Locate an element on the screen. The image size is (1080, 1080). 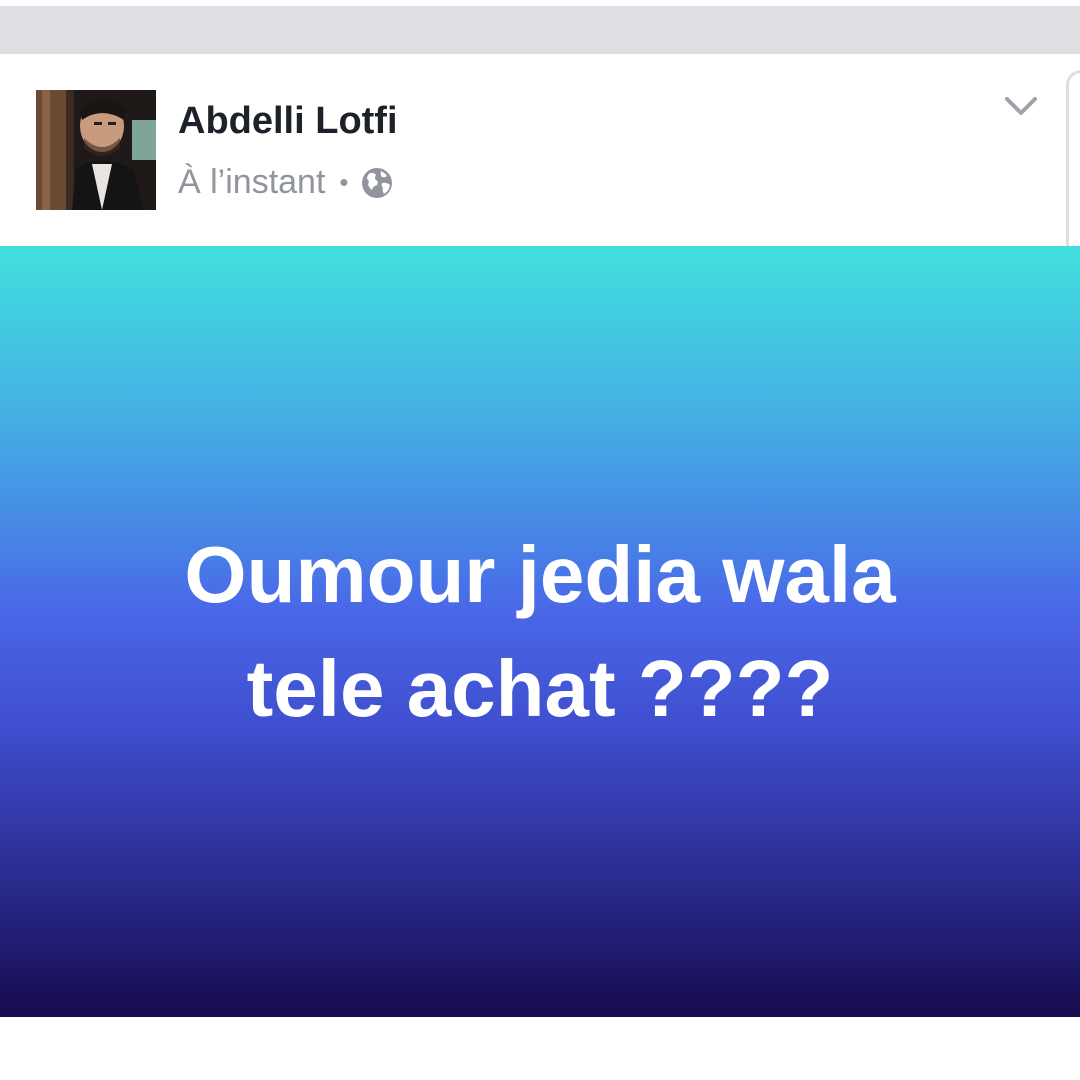
avatar-photo is located at coordinates (96, 150).